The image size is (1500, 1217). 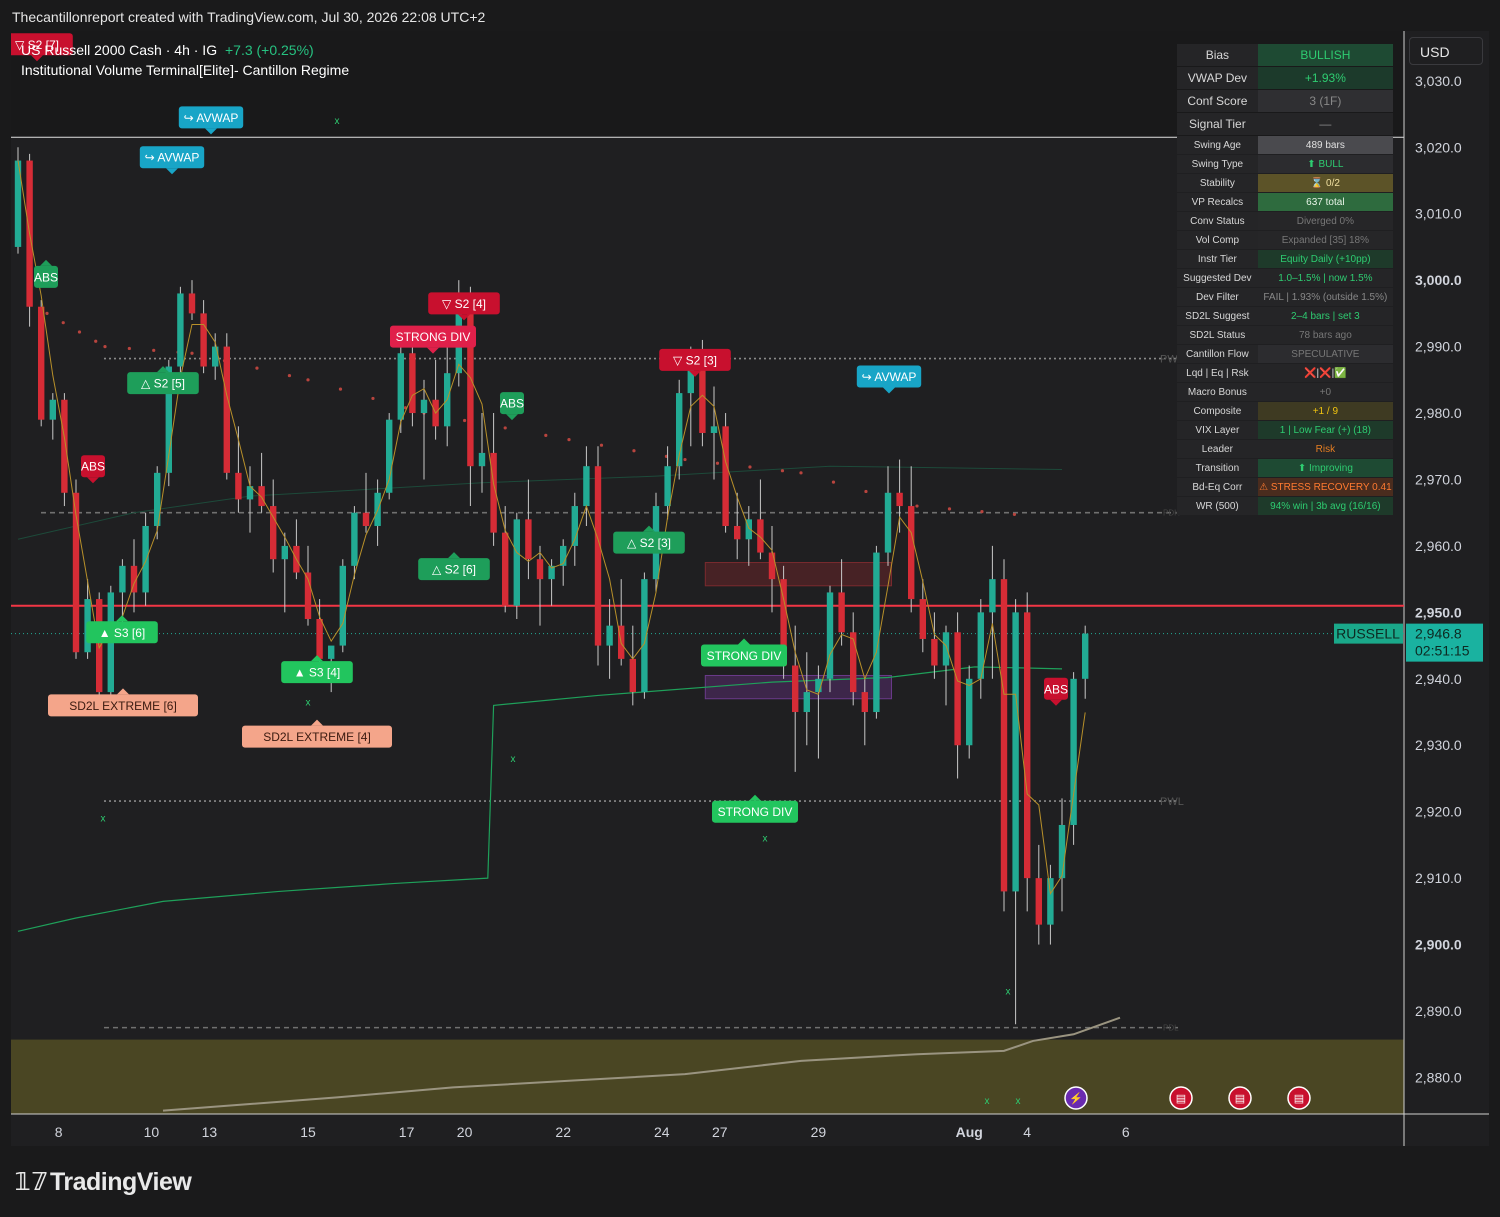 I want to click on x-tick-label: 24, so click(x=662, y=1132).